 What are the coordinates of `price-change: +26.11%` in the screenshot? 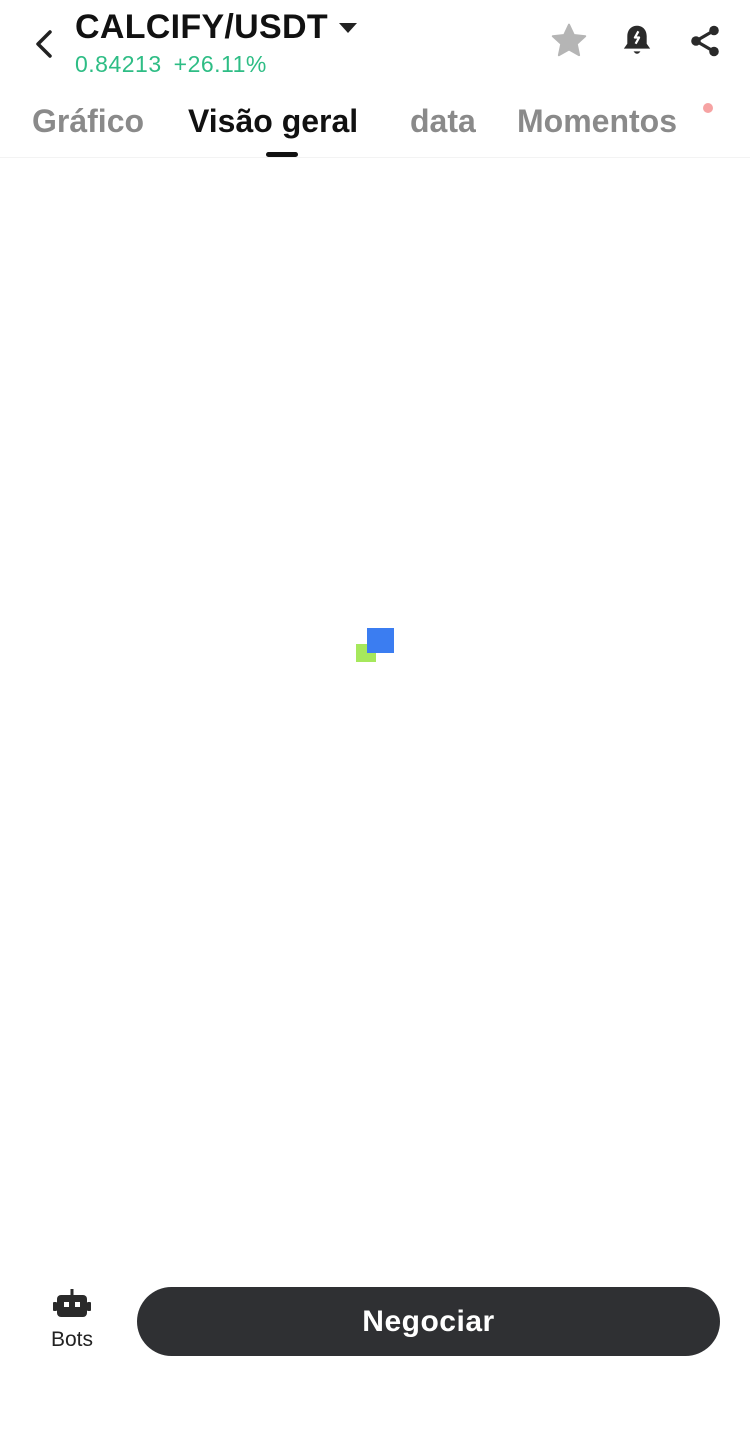 It's located at (220, 64).